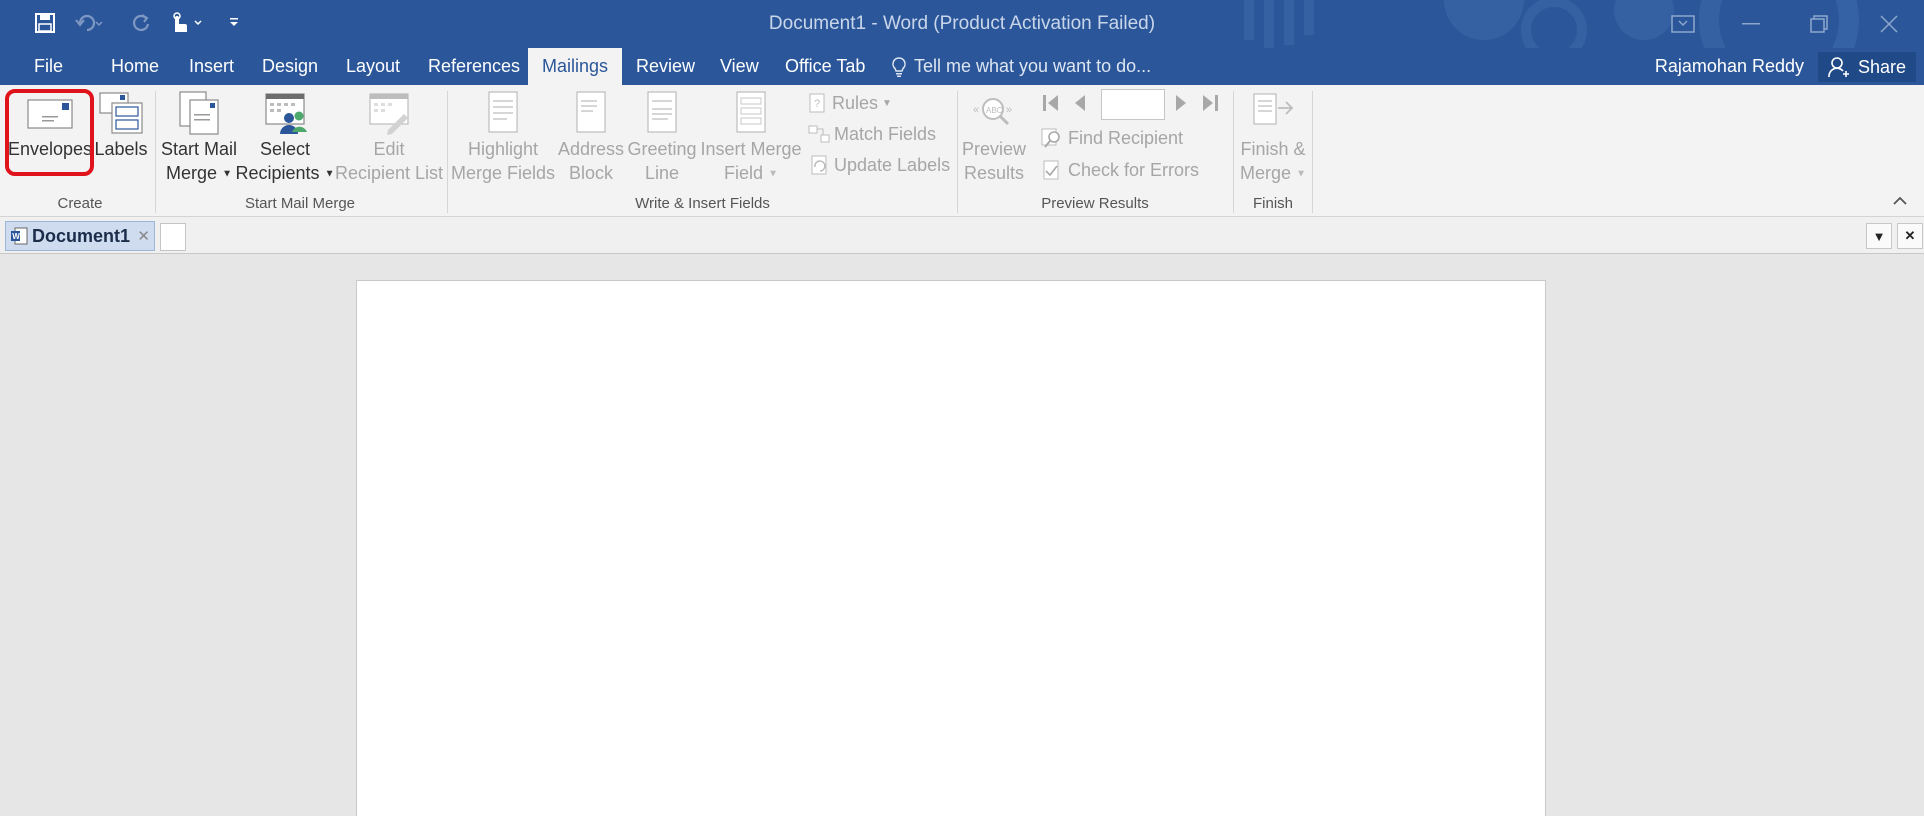 The width and height of the screenshot is (1924, 816). I want to click on select-recipients-label-1: Select, so click(285, 149).